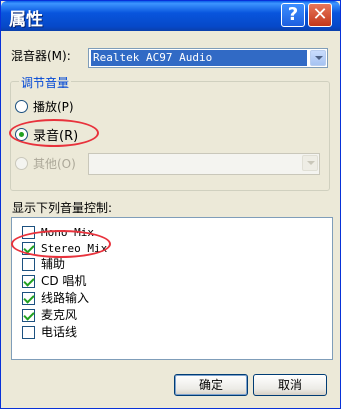 The width and height of the screenshot is (341, 409). Describe the element at coordinates (26, 20) in the screenshot. I see `window-title: 属性` at that location.